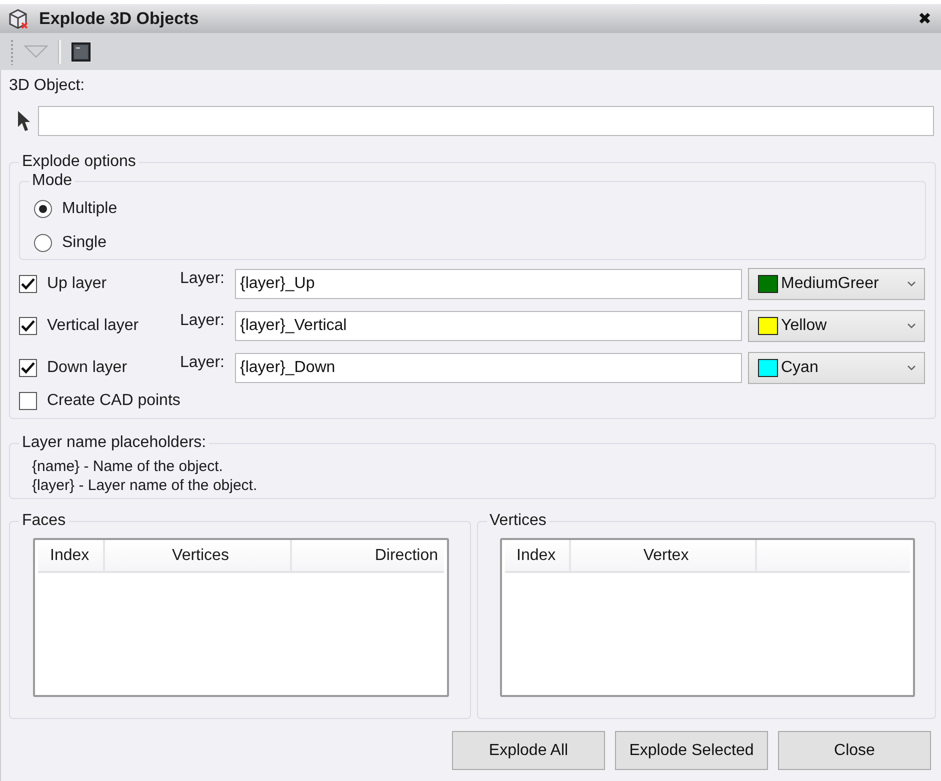 This screenshot has width=941, height=781. What do you see at coordinates (114, 443) in the screenshot?
I see `group-title: Layer name placeholders:` at bounding box center [114, 443].